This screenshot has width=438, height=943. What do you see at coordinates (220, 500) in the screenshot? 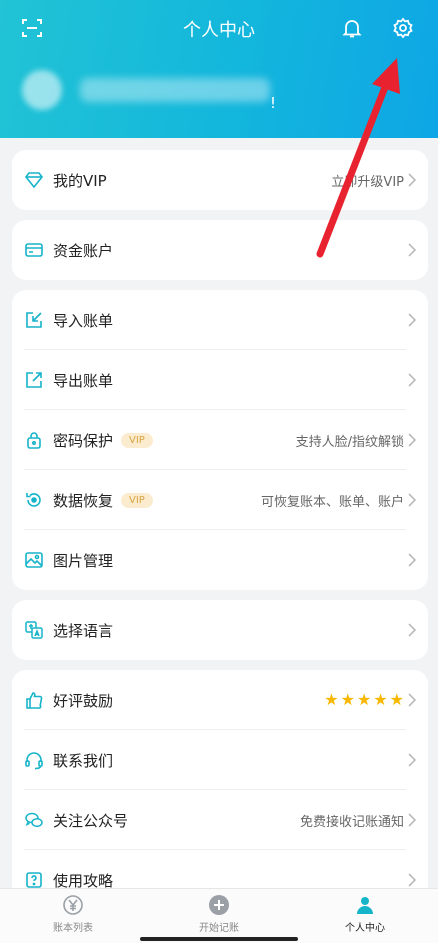
I see `data-restore-row: 数据恢复 VIP 可恢复账本、账单、账户` at bounding box center [220, 500].